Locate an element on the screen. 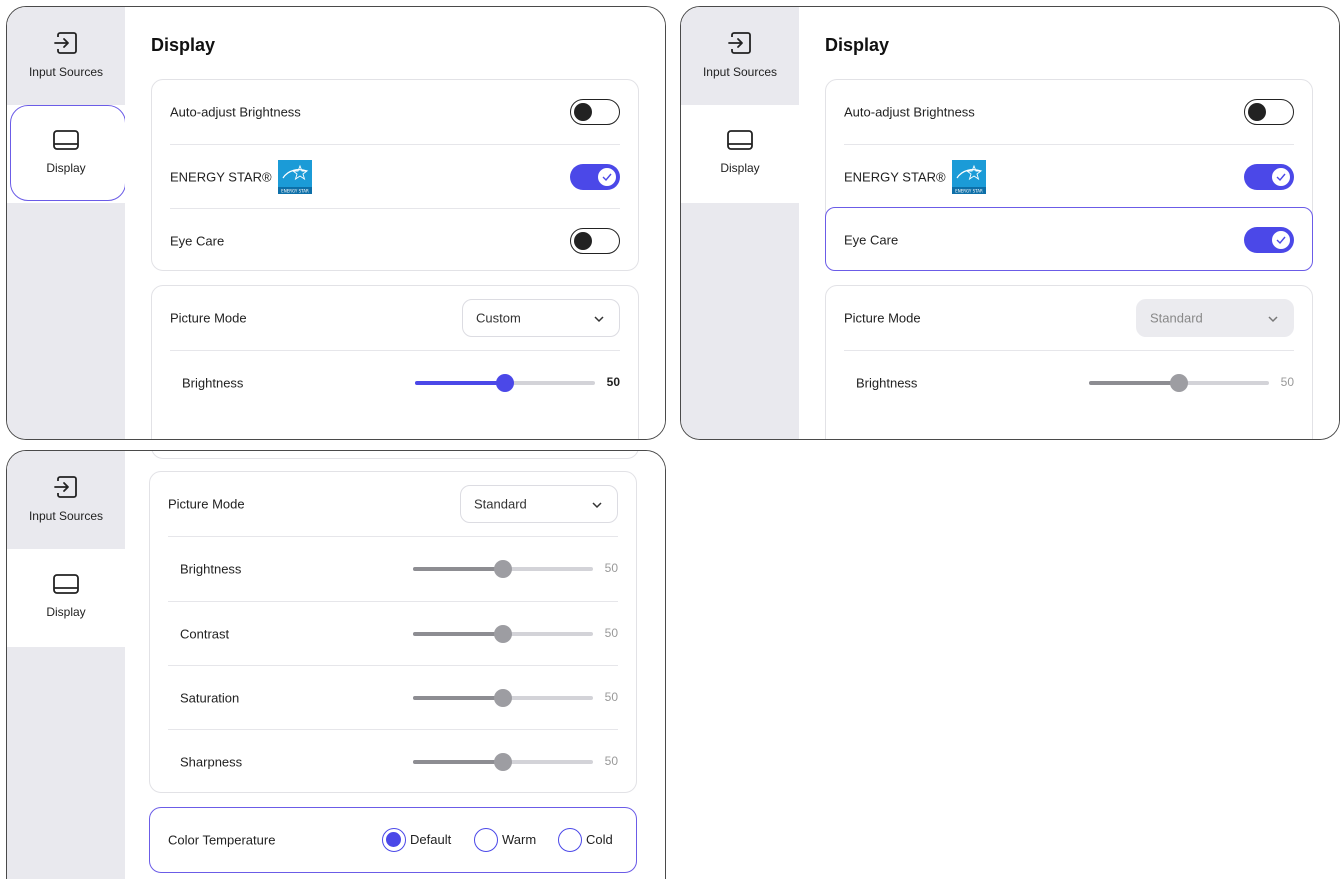  contrast-slider: 50 is located at coordinates (515, 634).